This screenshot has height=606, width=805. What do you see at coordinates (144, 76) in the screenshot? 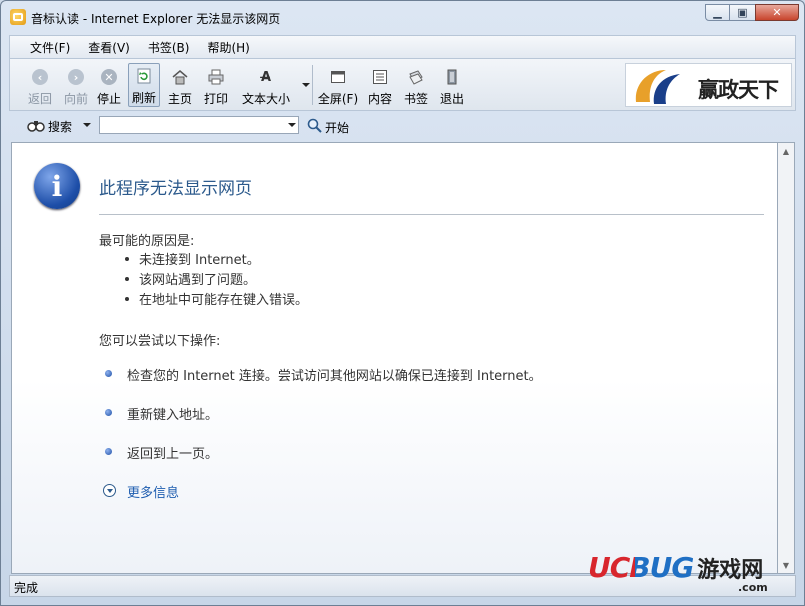
I see `refresh-icon` at bounding box center [144, 76].